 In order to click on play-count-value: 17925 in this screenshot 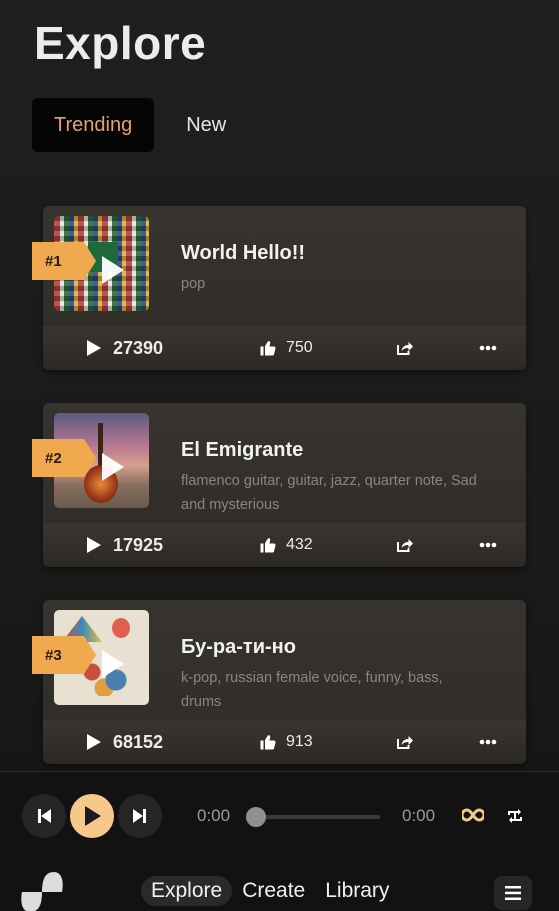, I will do `click(138, 544)`.